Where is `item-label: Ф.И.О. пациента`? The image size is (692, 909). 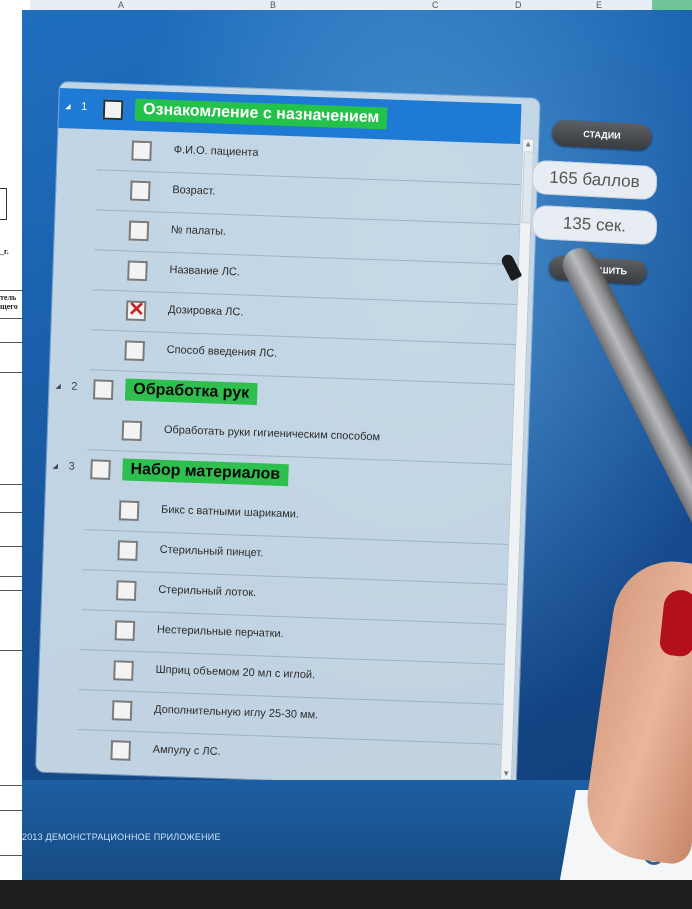 item-label: Ф.И.О. пациента is located at coordinates (216, 151).